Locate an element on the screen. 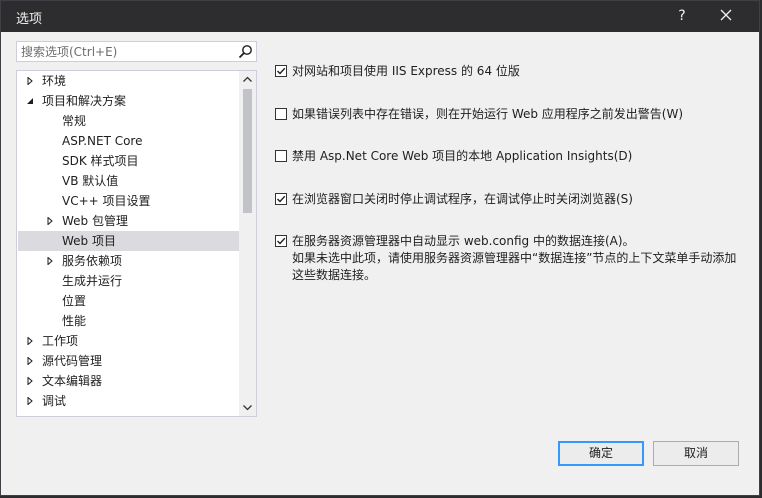 This screenshot has height=498, width=762. tree-item-label: VC++ 项目设置 is located at coordinates (106, 201).